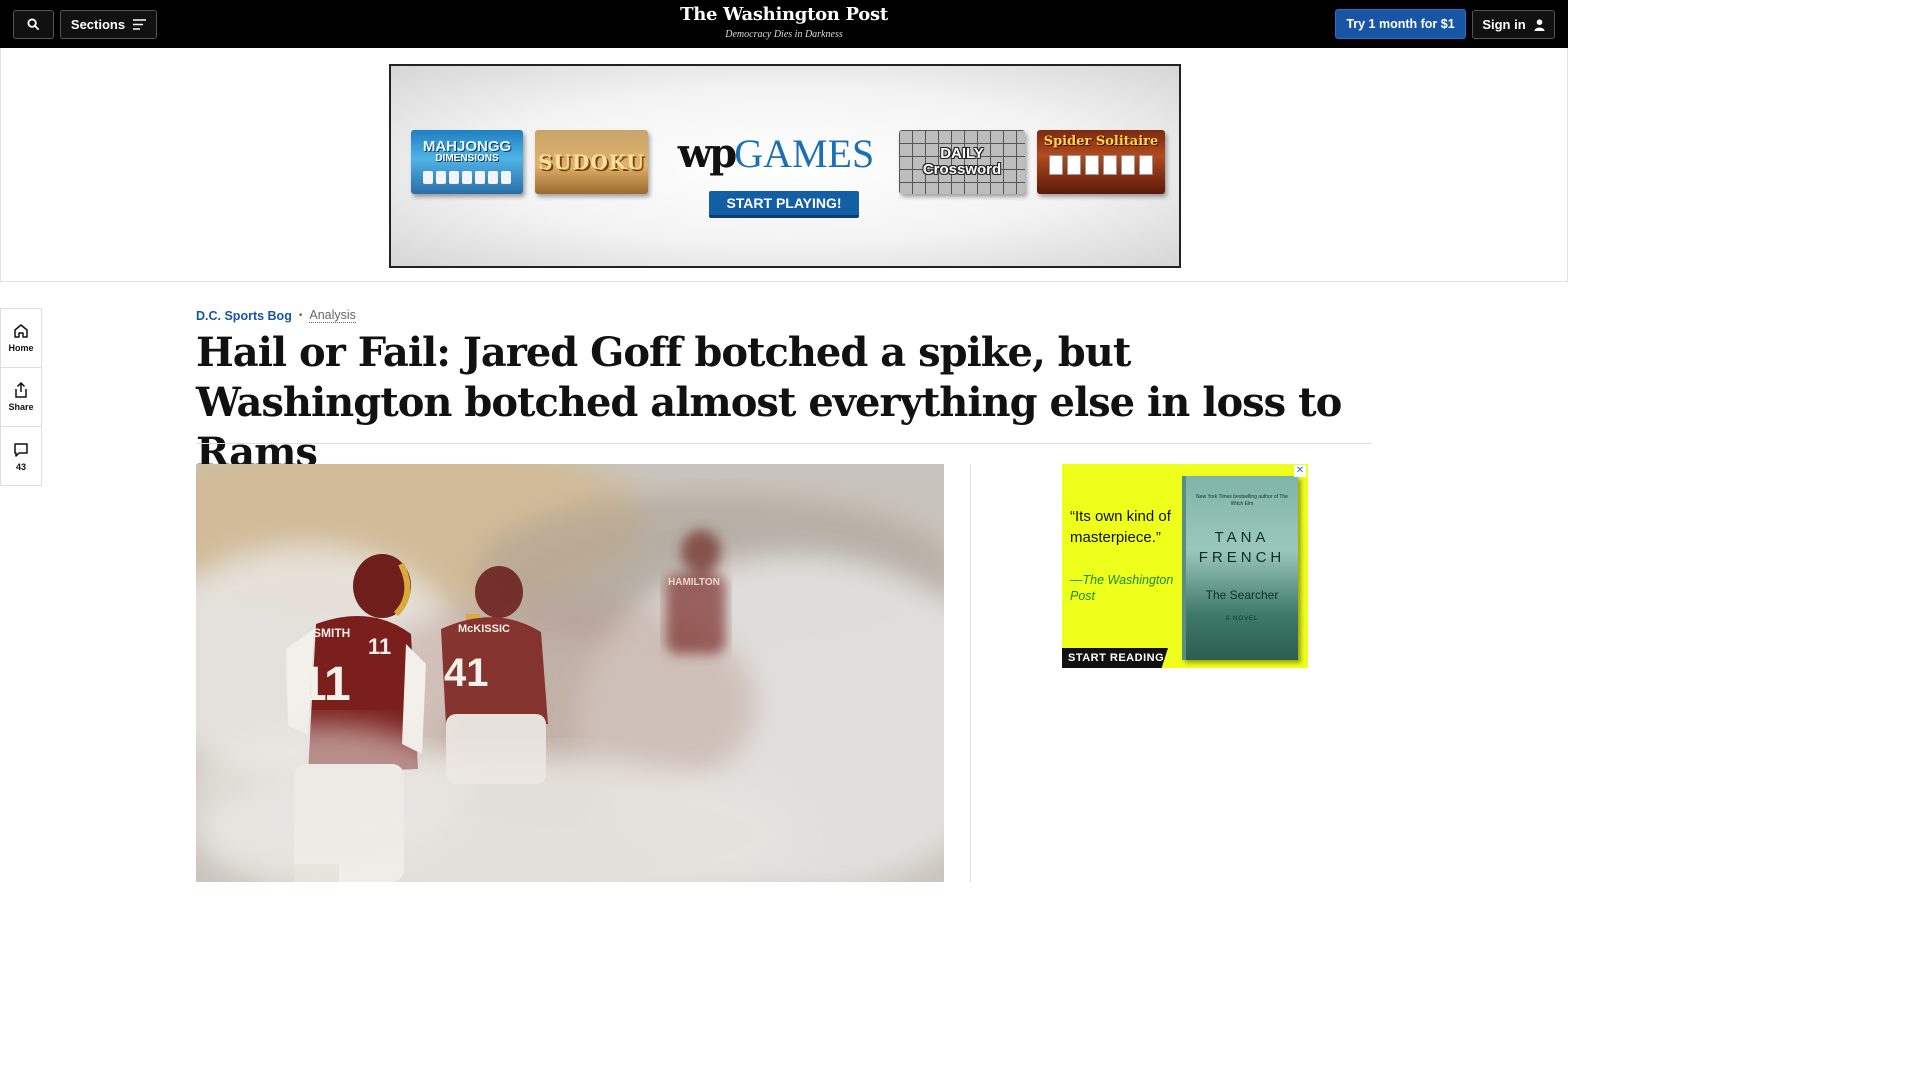 The height and width of the screenshot is (1080, 1920). Describe the element at coordinates (784, 204) in the screenshot. I see `start-playing-button: START PLAYING!` at that location.